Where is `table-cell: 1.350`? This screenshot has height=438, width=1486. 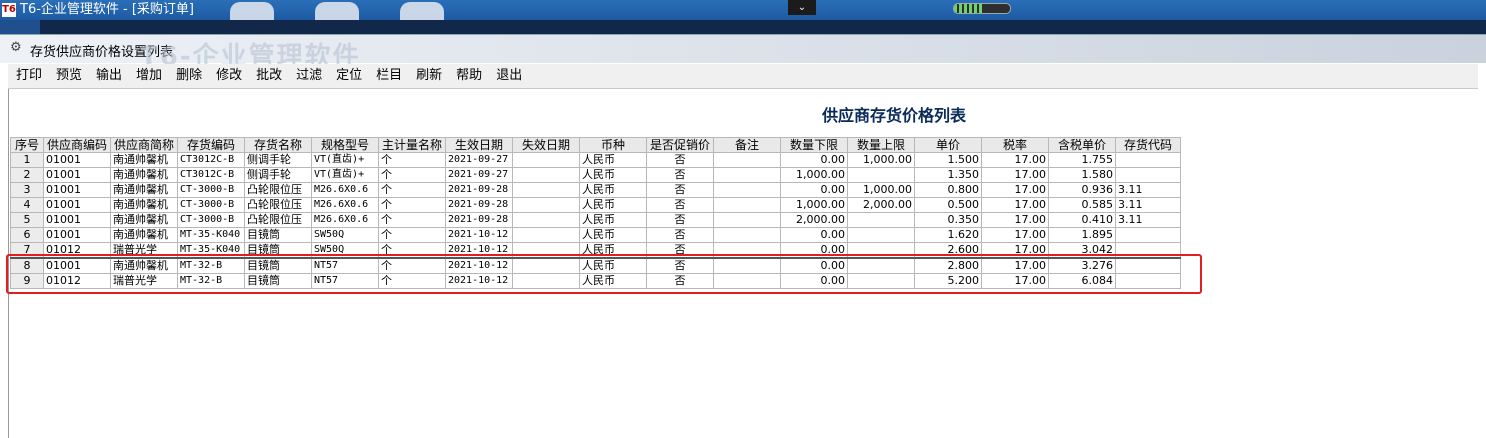
table-cell: 1.350 is located at coordinates (948, 175).